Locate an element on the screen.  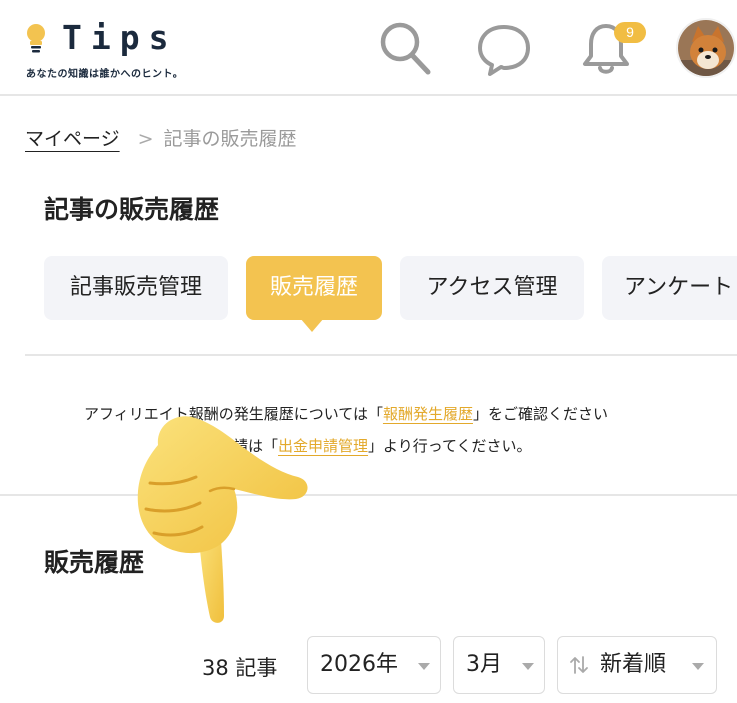
pointing-hand-icon is located at coordinates (222, 519).